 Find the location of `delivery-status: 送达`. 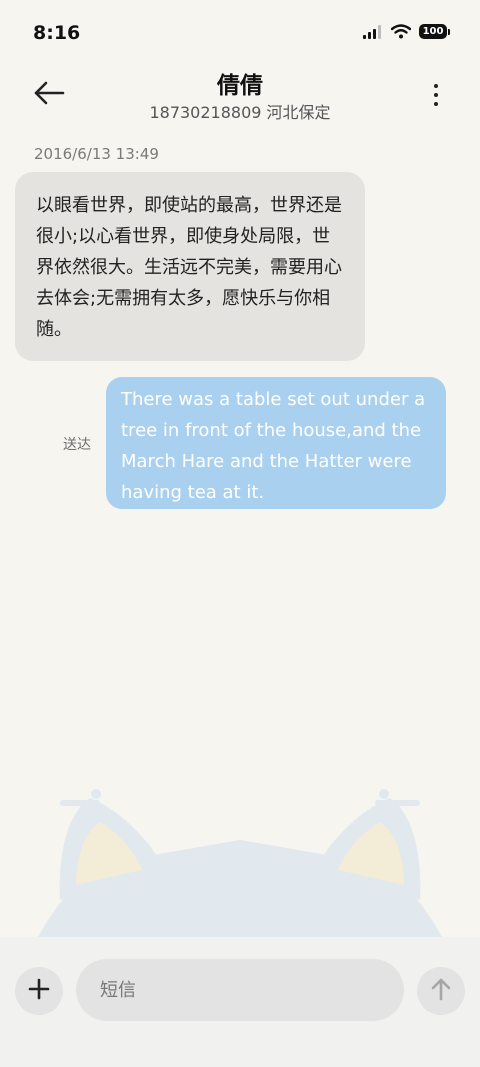

delivery-status: 送达 is located at coordinates (77, 445).